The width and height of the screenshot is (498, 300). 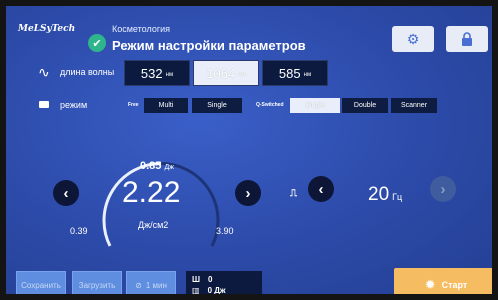 What do you see at coordinates (454, 285) in the screenshot?
I see `start-label: Старт` at bounding box center [454, 285].